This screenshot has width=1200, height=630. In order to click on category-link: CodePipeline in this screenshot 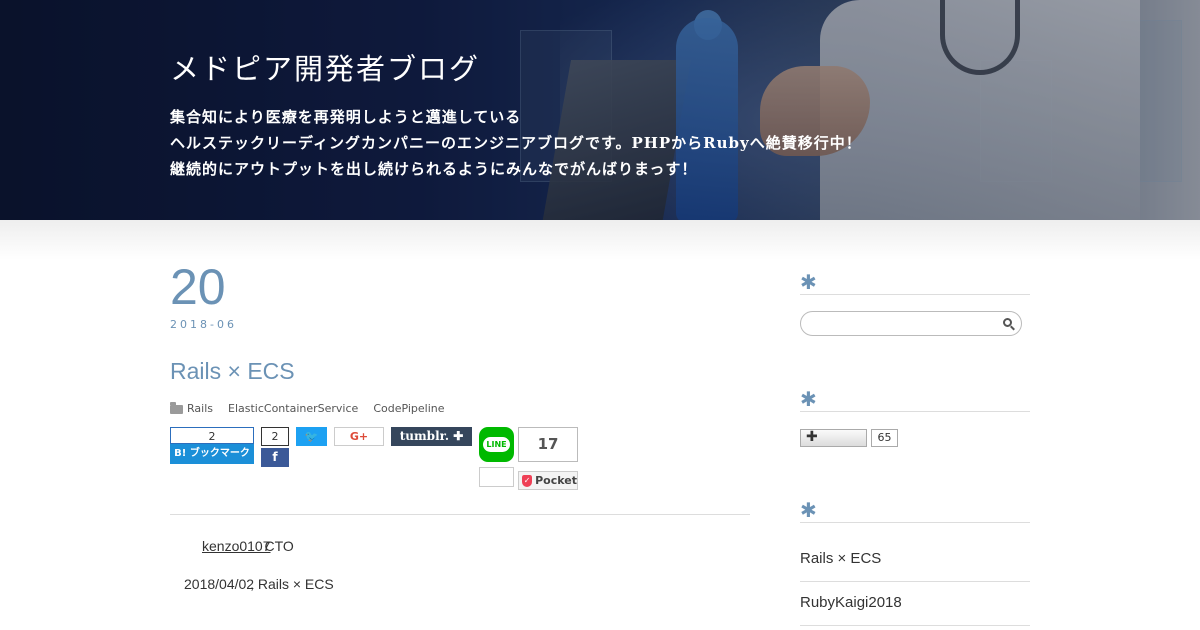, I will do `click(408, 408)`.